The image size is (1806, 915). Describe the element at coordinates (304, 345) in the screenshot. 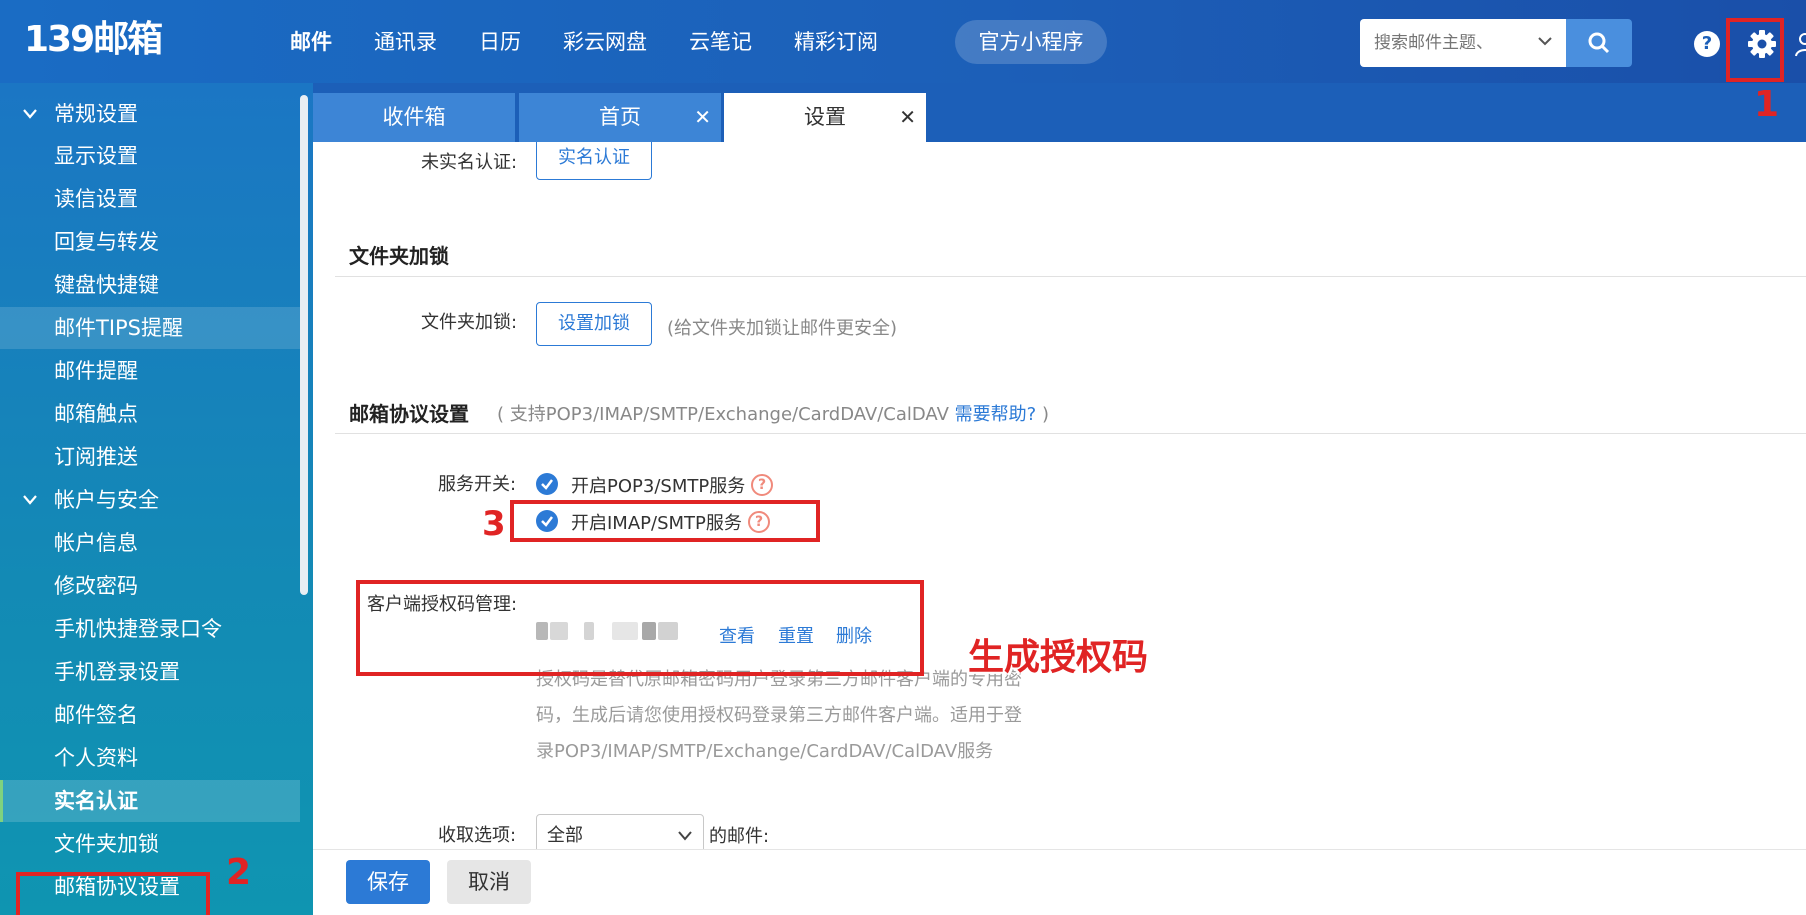

I see `sidebar-scrollbar` at that location.